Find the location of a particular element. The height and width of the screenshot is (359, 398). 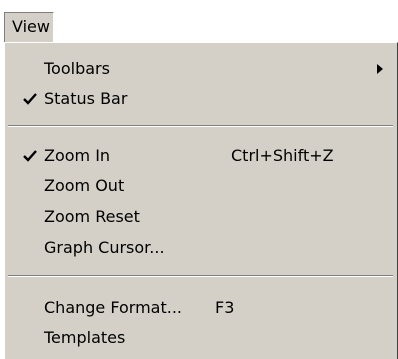

menu-item-templates: Templates is located at coordinates (201, 338).